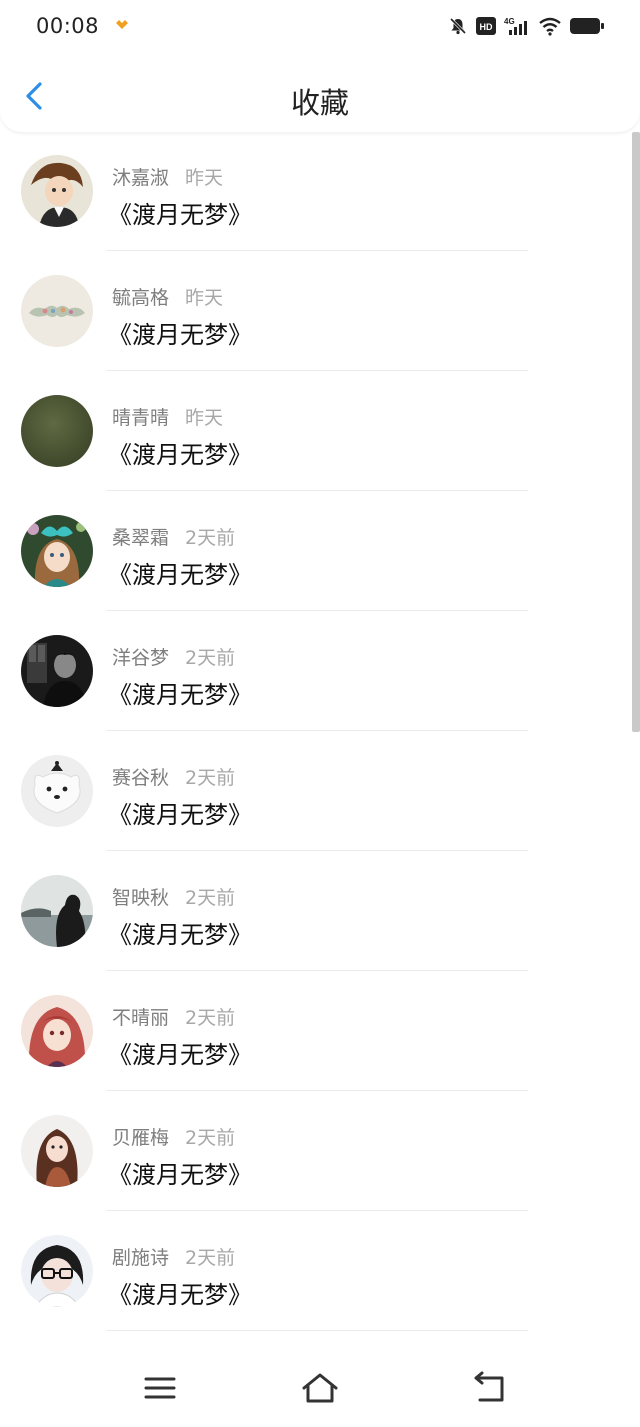 This screenshot has height=1427, width=640. What do you see at coordinates (173, 1016) in the screenshot?
I see `item-meta: 不晴丽 2天前` at bounding box center [173, 1016].